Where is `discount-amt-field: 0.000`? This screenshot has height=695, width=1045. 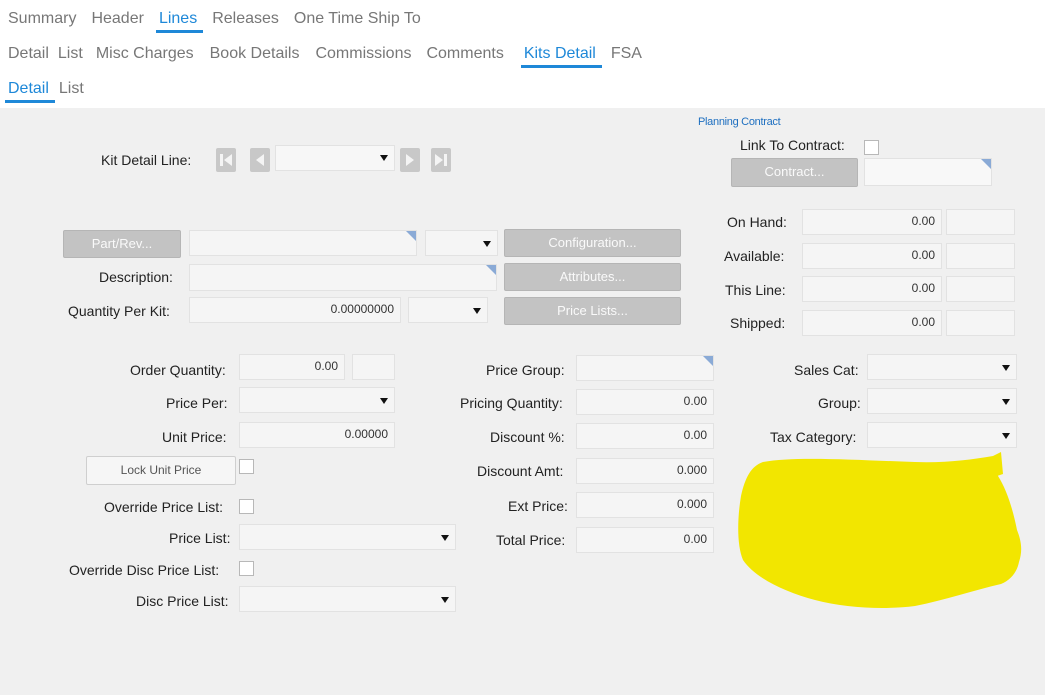 discount-amt-field: 0.000 is located at coordinates (645, 471).